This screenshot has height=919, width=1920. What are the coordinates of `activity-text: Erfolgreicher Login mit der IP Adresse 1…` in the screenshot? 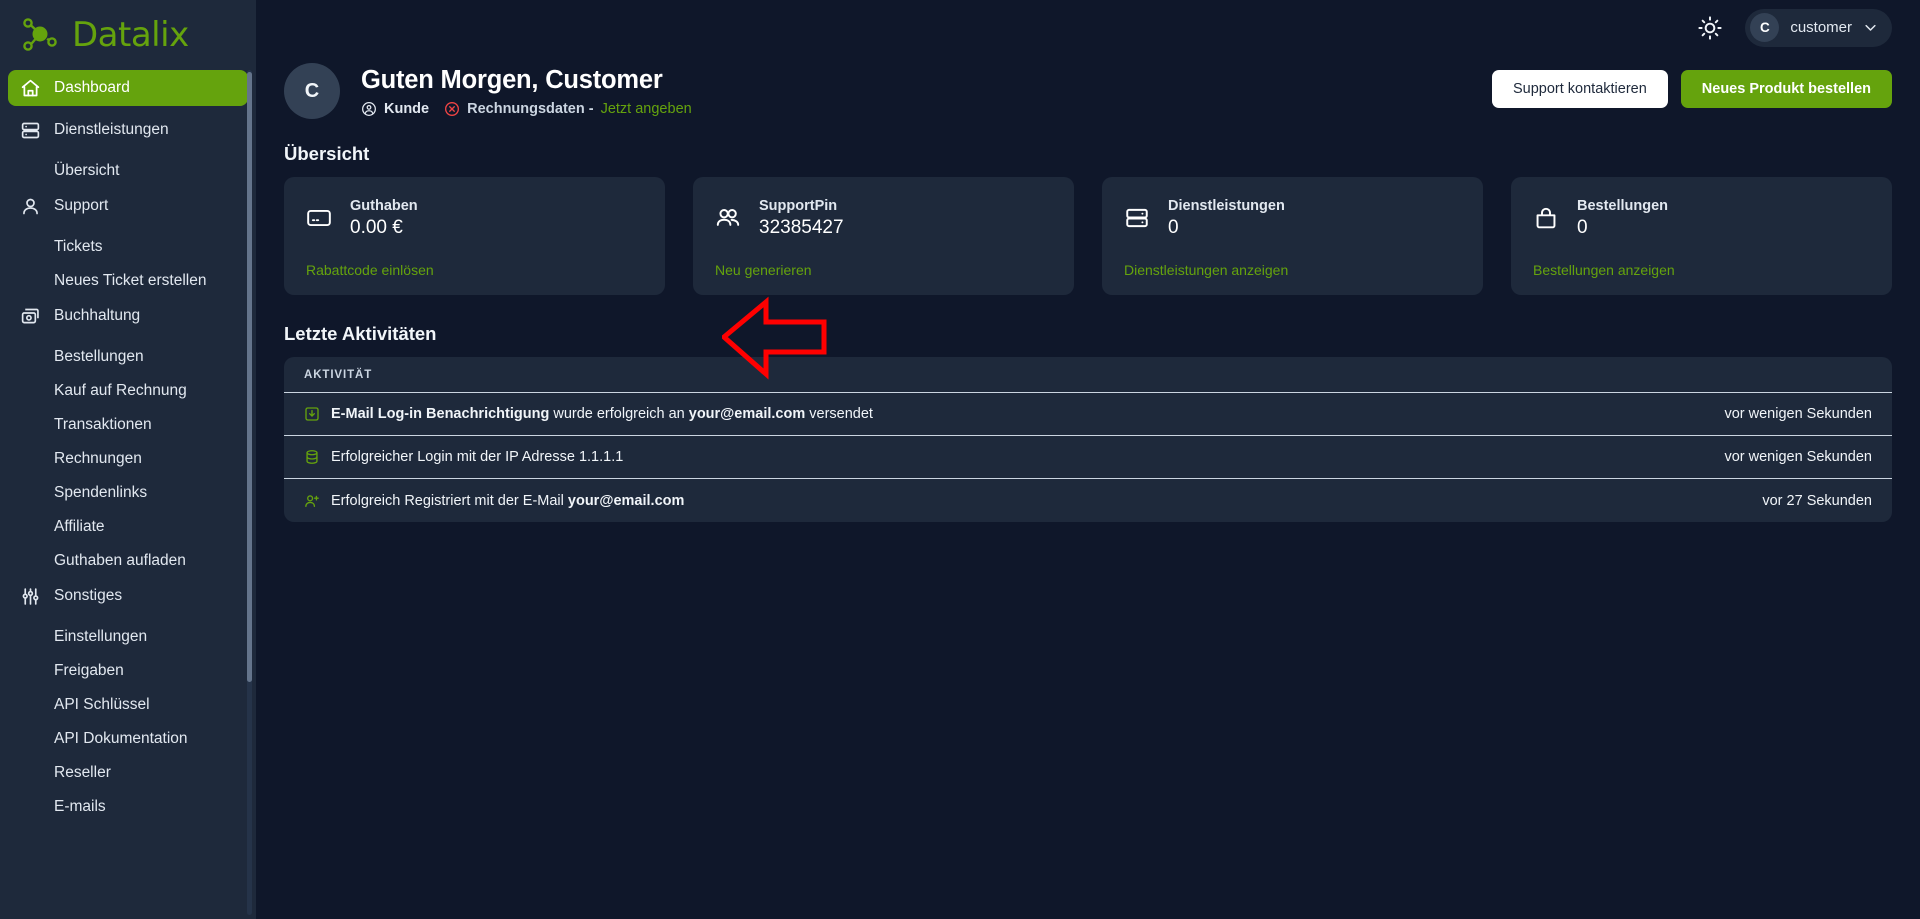 It's located at (477, 457).